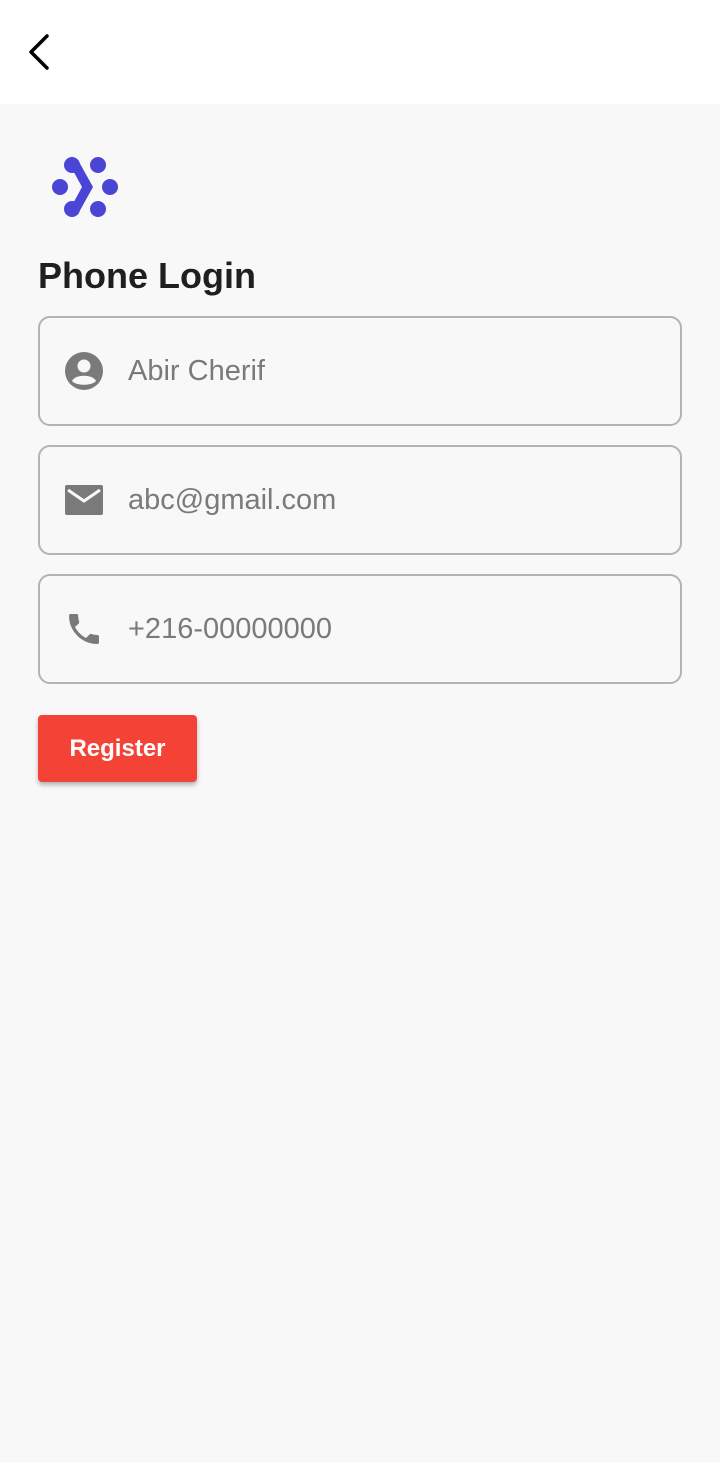  I want to click on phone-icon, so click(84, 629).